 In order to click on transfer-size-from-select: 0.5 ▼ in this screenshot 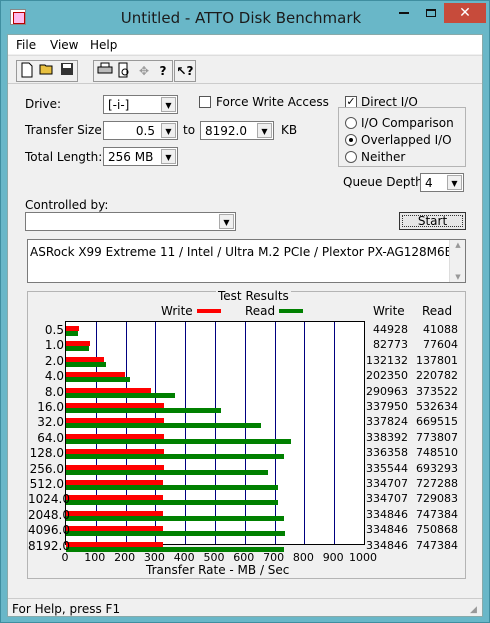, I will do `click(140, 130)`.